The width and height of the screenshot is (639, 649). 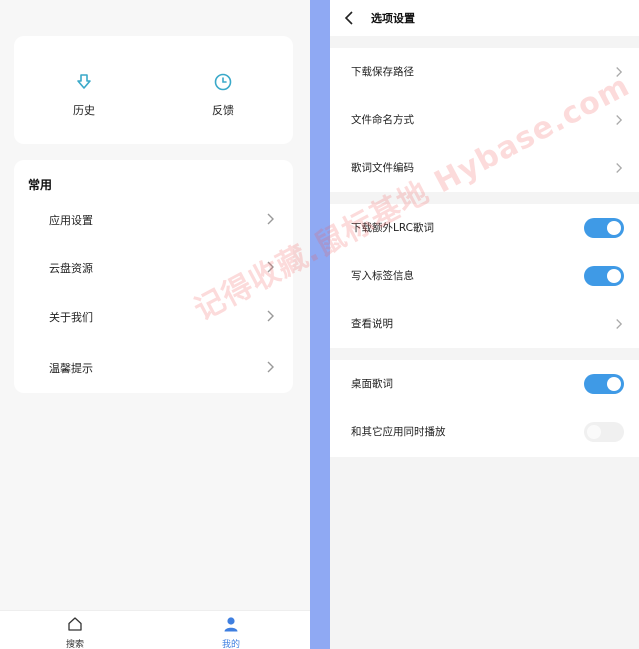 I want to click on write-tags-toggle, so click(x=604, y=276).